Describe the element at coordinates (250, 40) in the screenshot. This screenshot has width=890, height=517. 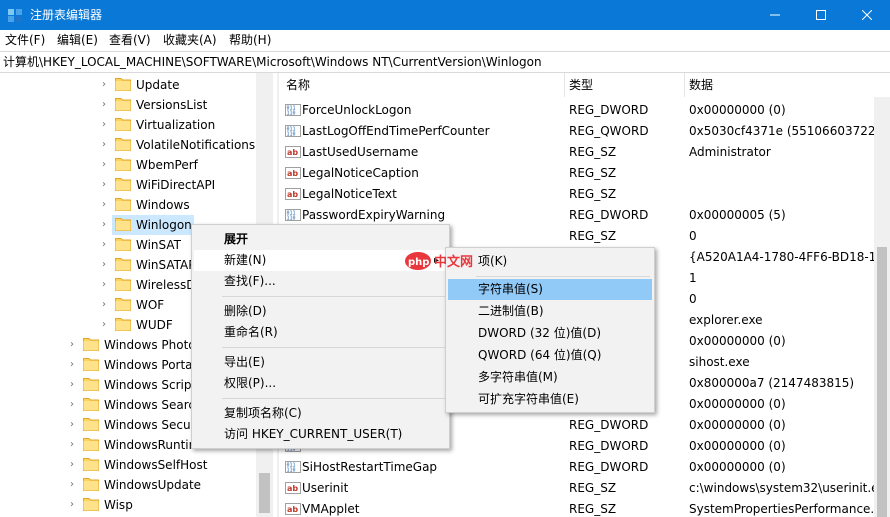
I see `menu-help: 帮助(H)` at that location.